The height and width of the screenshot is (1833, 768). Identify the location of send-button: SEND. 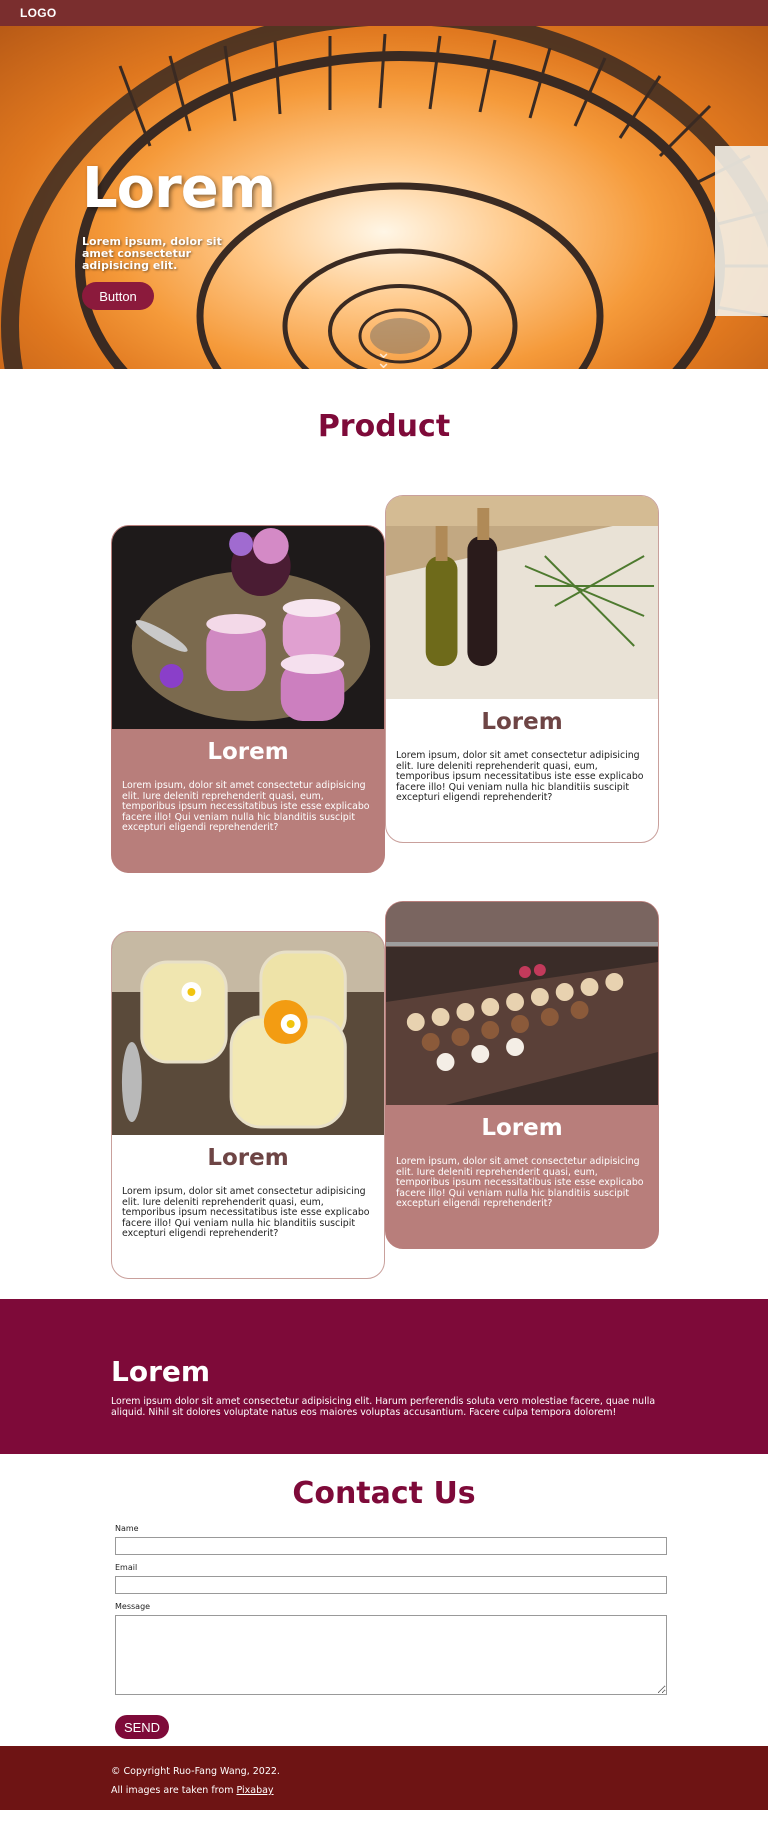
(142, 1727).